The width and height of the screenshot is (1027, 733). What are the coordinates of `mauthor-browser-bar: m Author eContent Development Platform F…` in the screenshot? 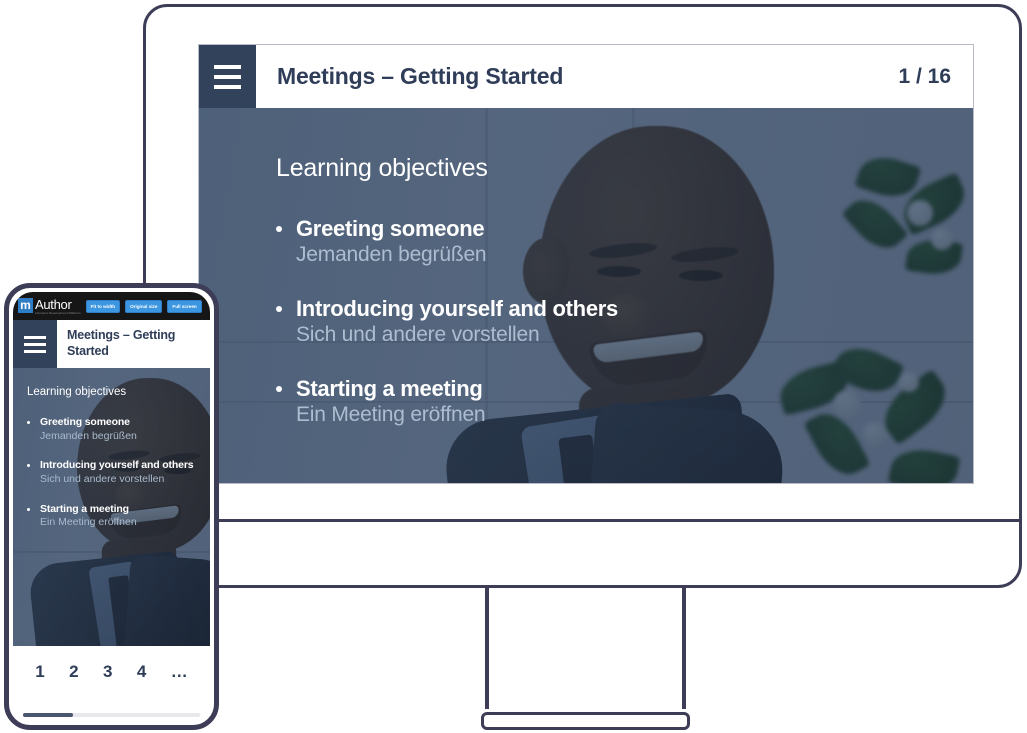 It's located at (111, 306).